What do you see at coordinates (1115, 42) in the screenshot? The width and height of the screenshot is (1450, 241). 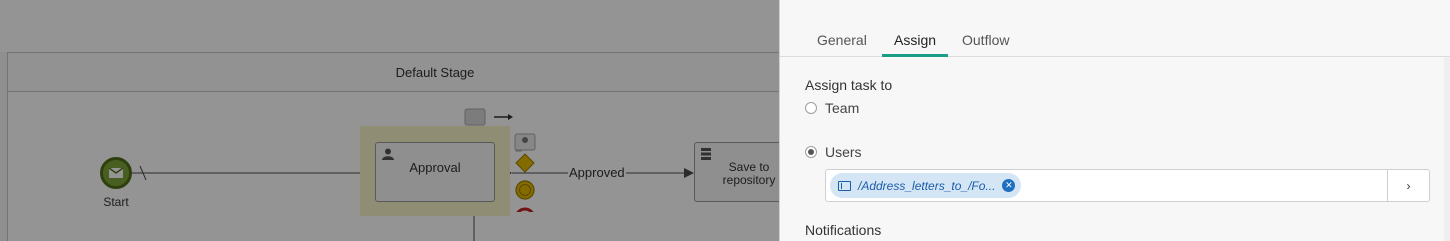 I see `panel-tabs: General Assign Outflow` at bounding box center [1115, 42].